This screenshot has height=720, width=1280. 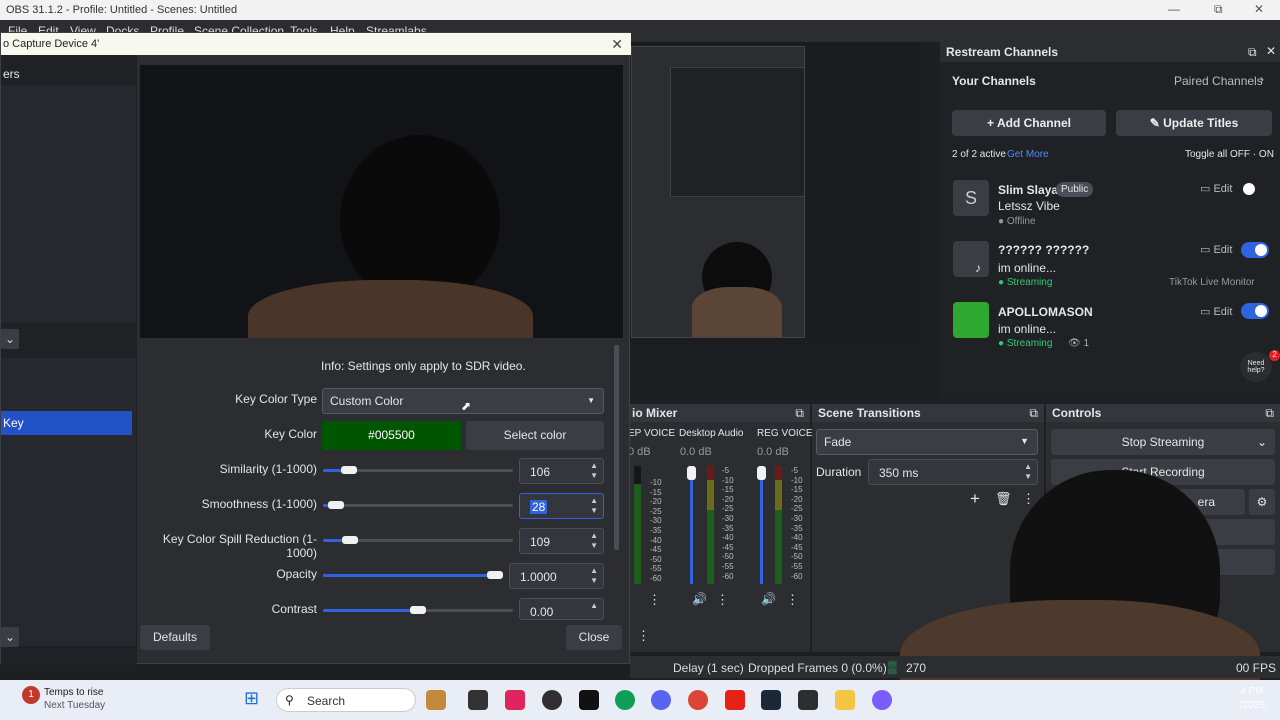 What do you see at coordinates (1251, 691) in the screenshot?
I see `clock-time: 4 PM` at bounding box center [1251, 691].